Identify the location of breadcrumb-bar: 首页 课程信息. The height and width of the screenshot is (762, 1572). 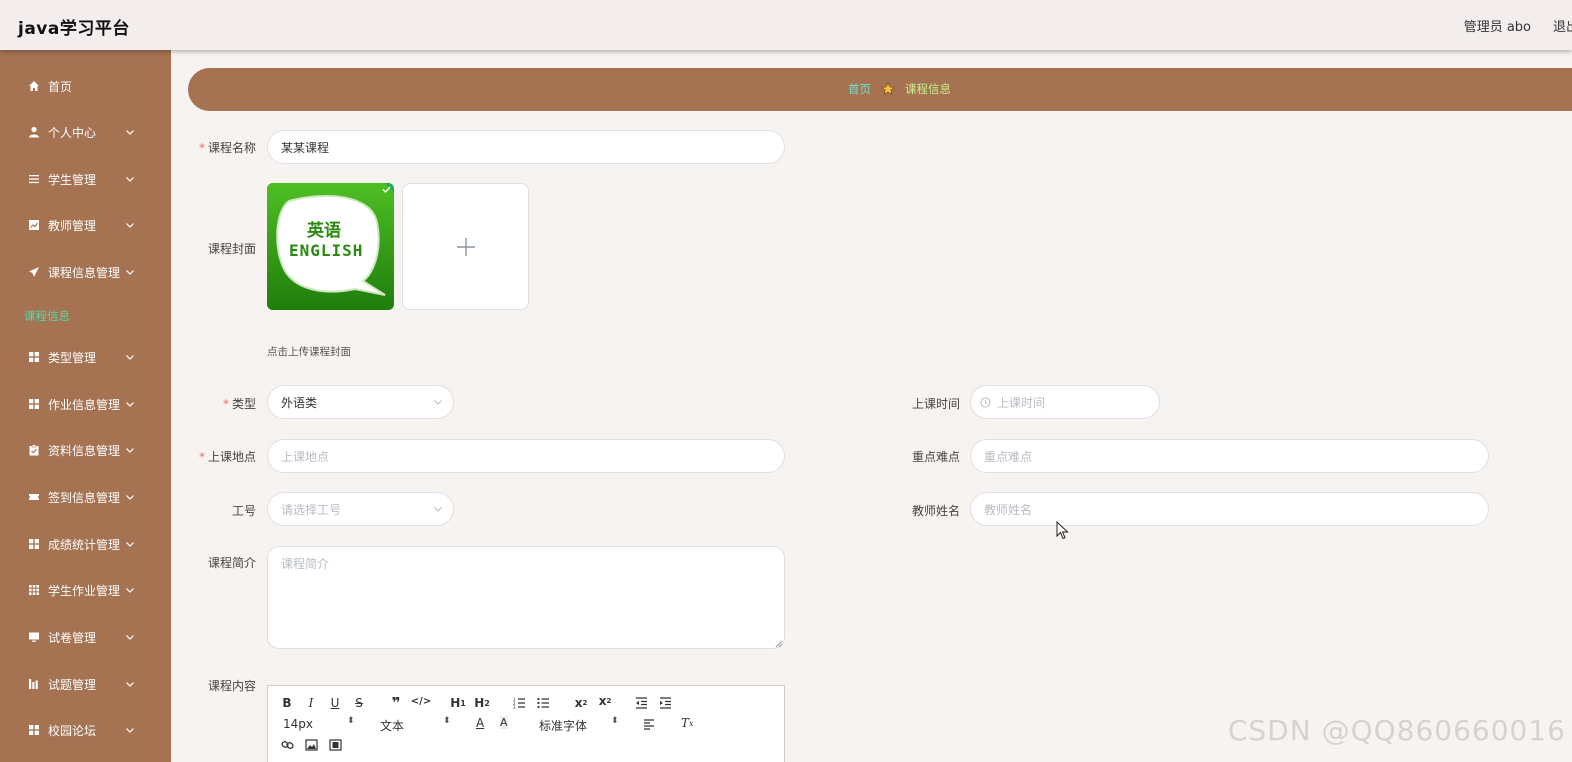
(880, 89).